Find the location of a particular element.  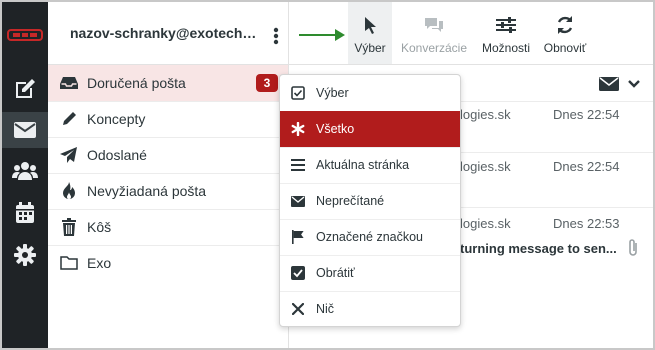

refresh-label: Obnoviť is located at coordinates (565, 48).